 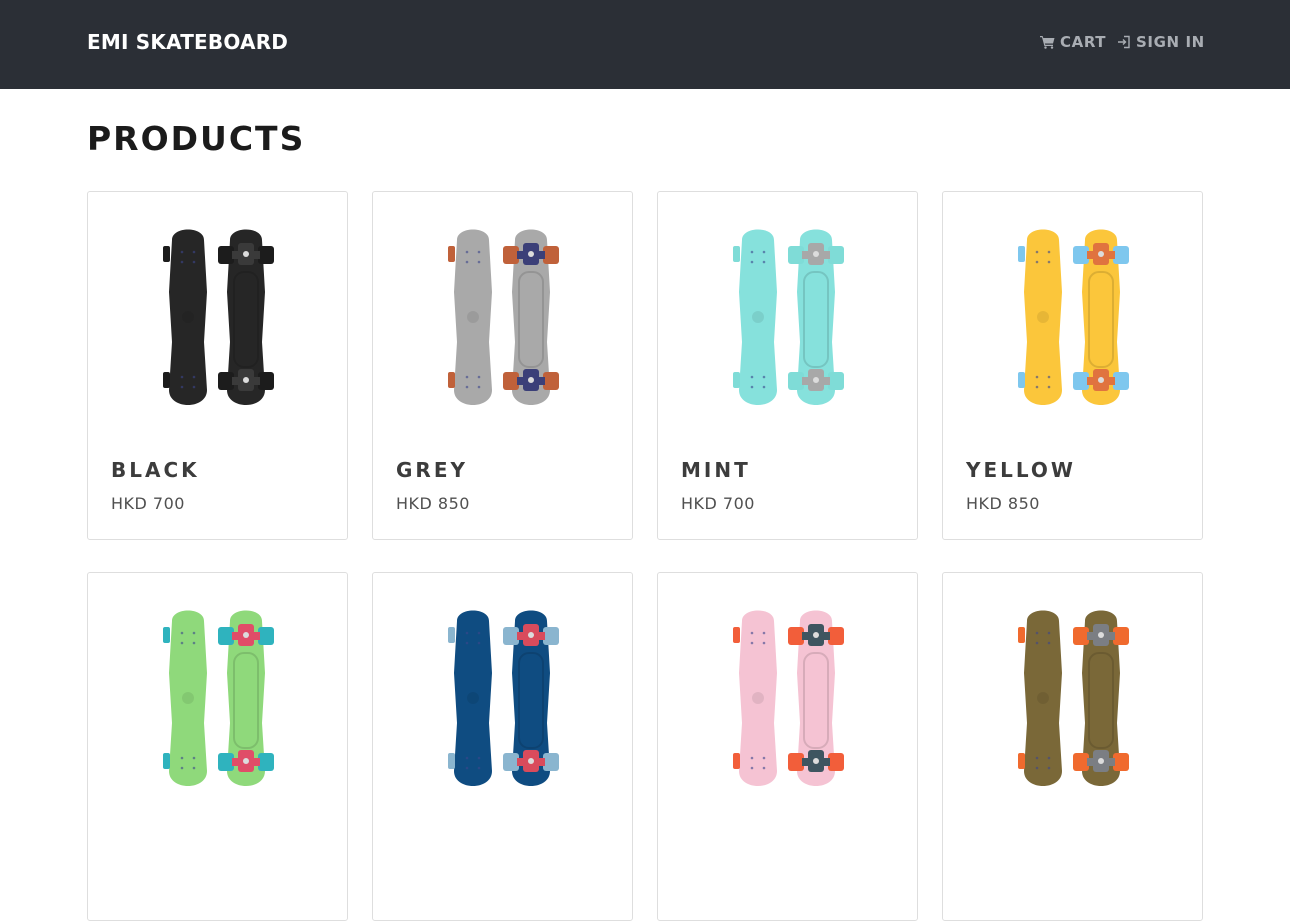 I want to click on product-name: BLACK, so click(x=155, y=470).